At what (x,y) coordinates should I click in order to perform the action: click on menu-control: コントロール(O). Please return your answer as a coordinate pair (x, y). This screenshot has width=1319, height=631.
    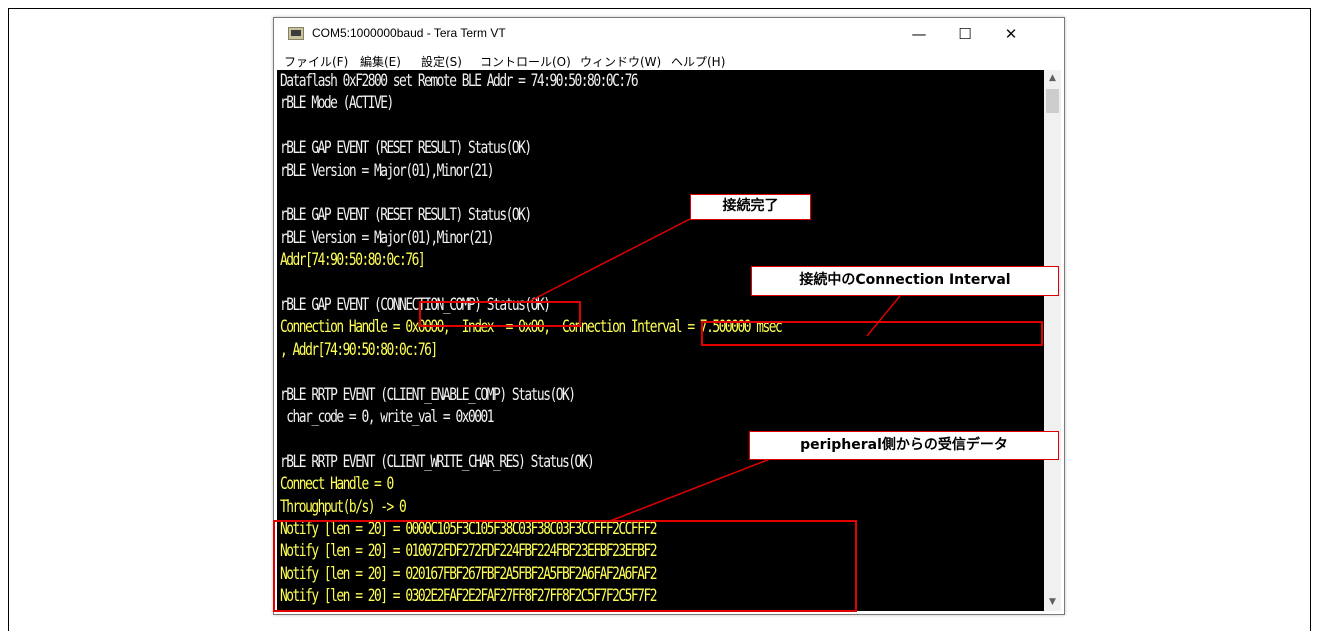
    Looking at the image, I should click on (525, 61).